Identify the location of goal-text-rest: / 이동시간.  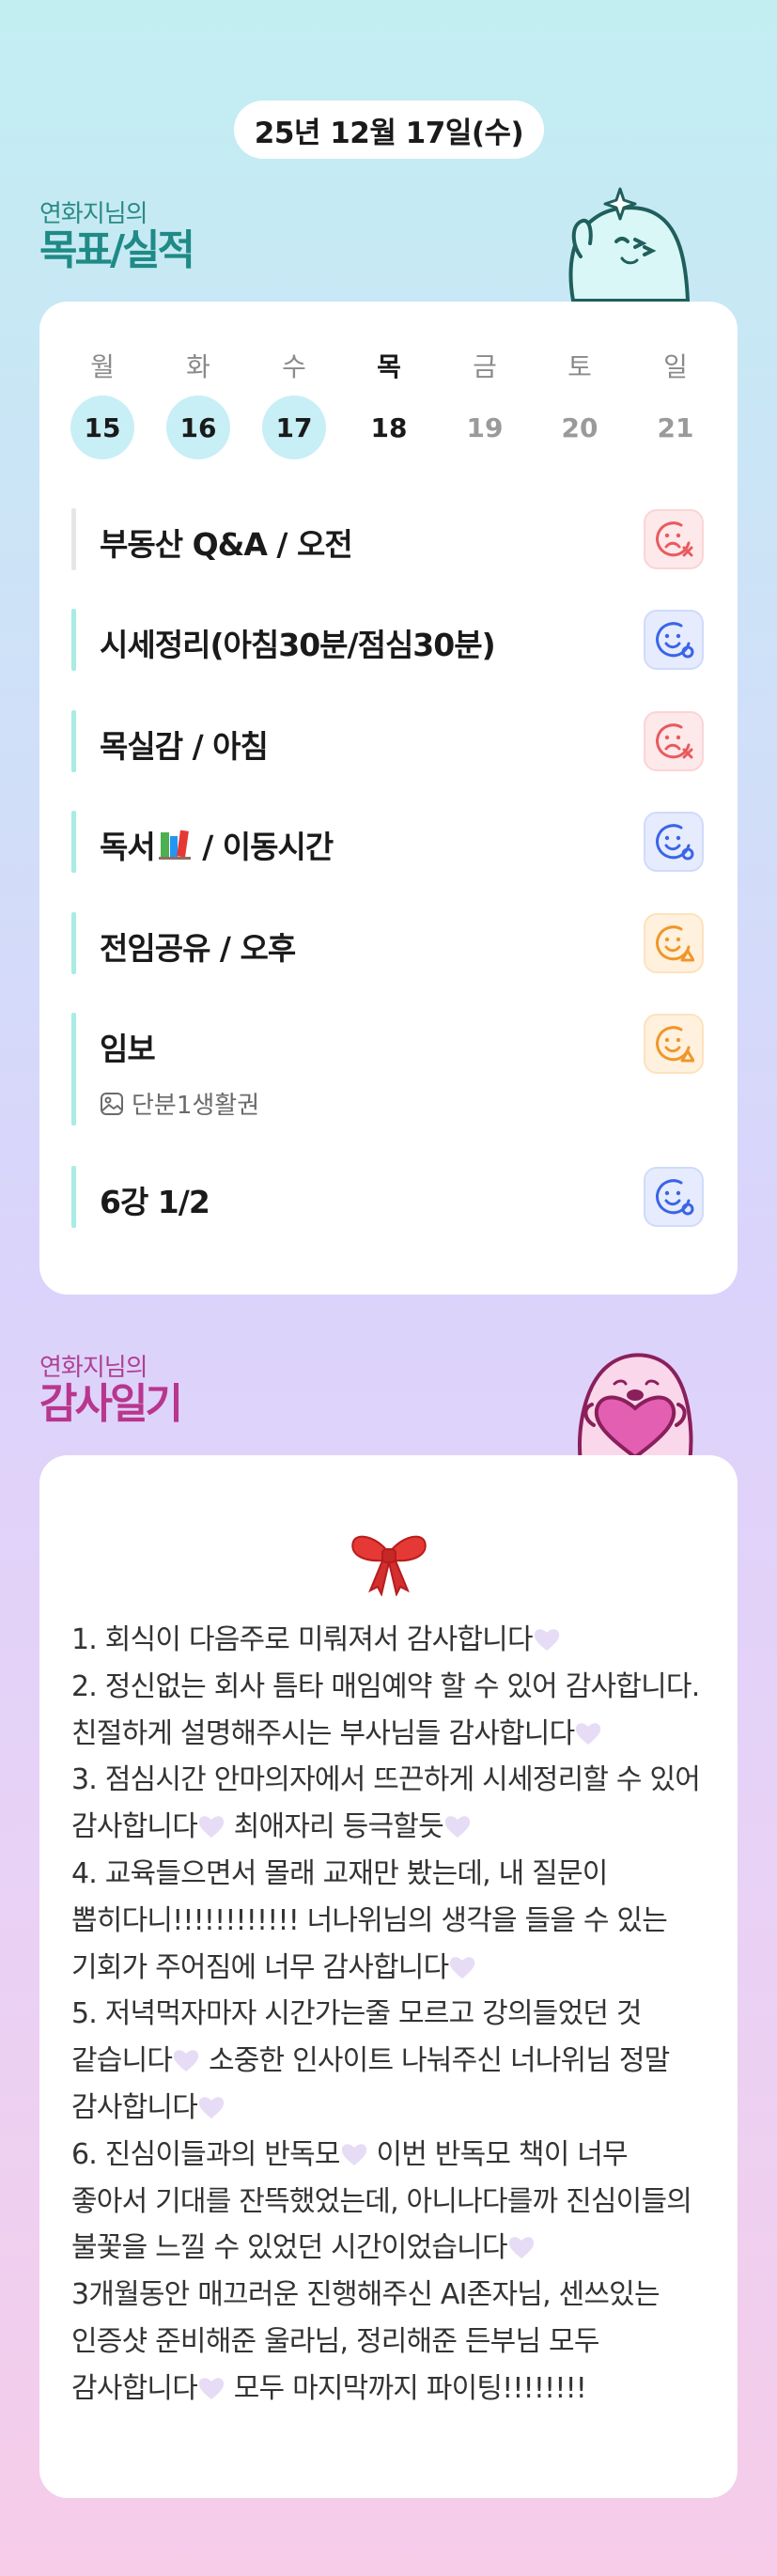
(263, 847).